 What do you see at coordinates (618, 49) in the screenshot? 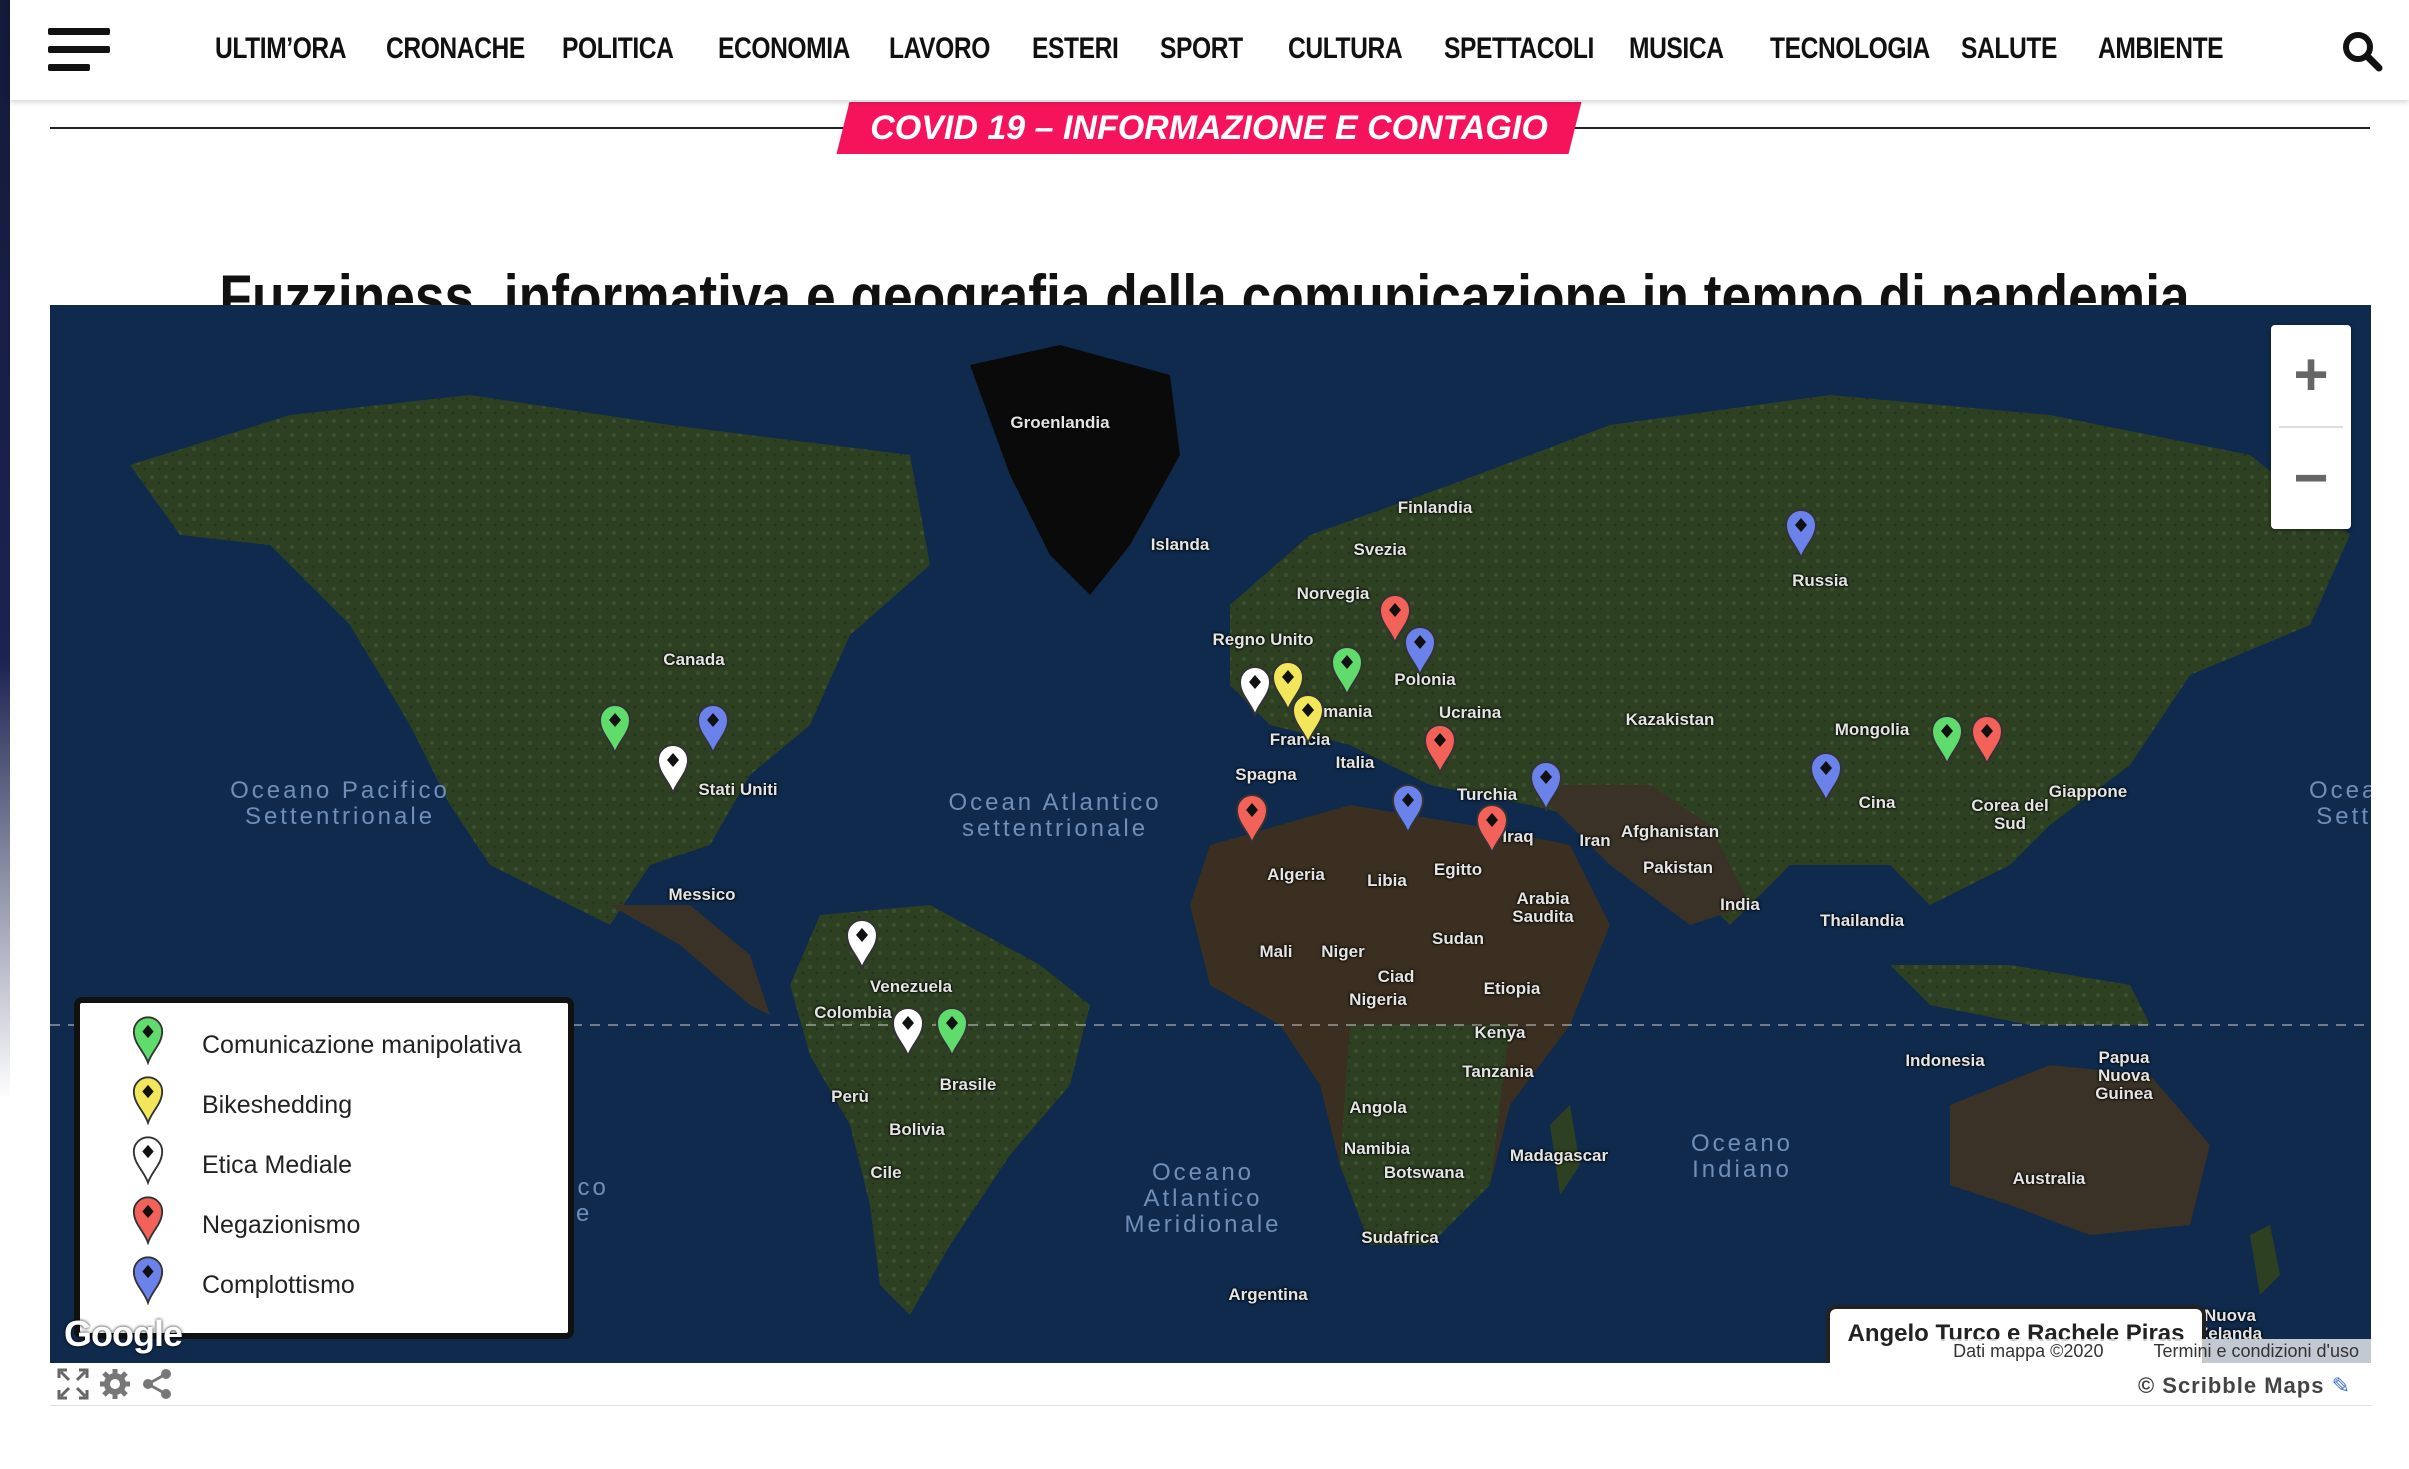
I see `nav-politica: POLITICA` at bounding box center [618, 49].